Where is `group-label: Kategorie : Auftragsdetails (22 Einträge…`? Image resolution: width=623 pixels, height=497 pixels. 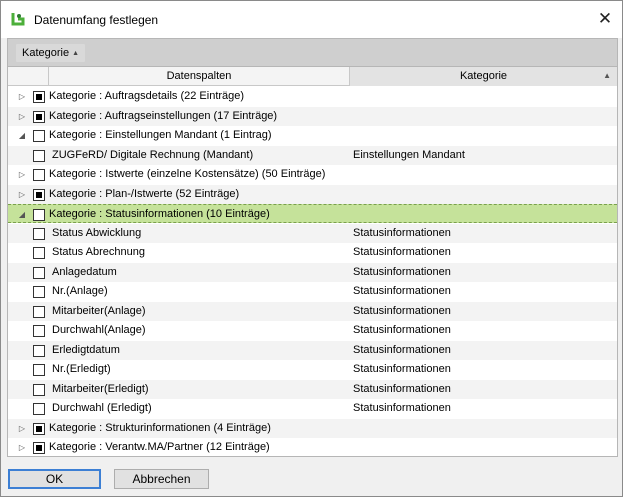
group-label: Kategorie : Auftragsdetails (22 Einträge… is located at coordinates (147, 96).